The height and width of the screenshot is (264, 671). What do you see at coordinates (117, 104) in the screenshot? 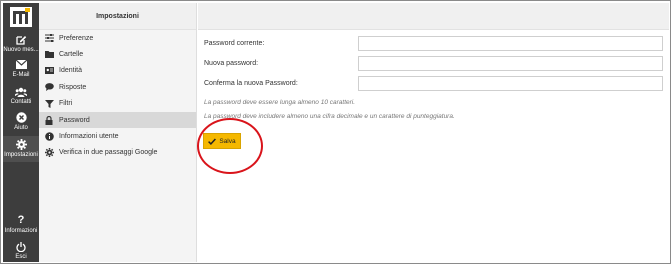
I see `settings-item-filters: Filtri` at bounding box center [117, 104].